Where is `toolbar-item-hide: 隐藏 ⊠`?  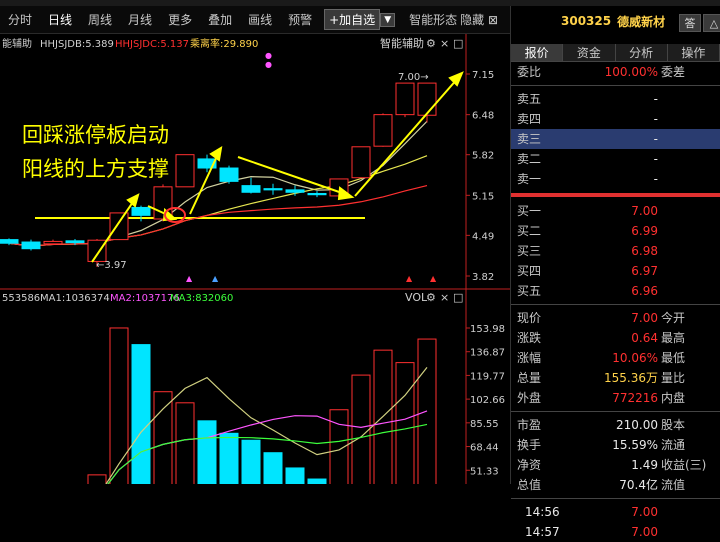 toolbar-item-hide: 隐藏 ⊠ is located at coordinates (479, 19).